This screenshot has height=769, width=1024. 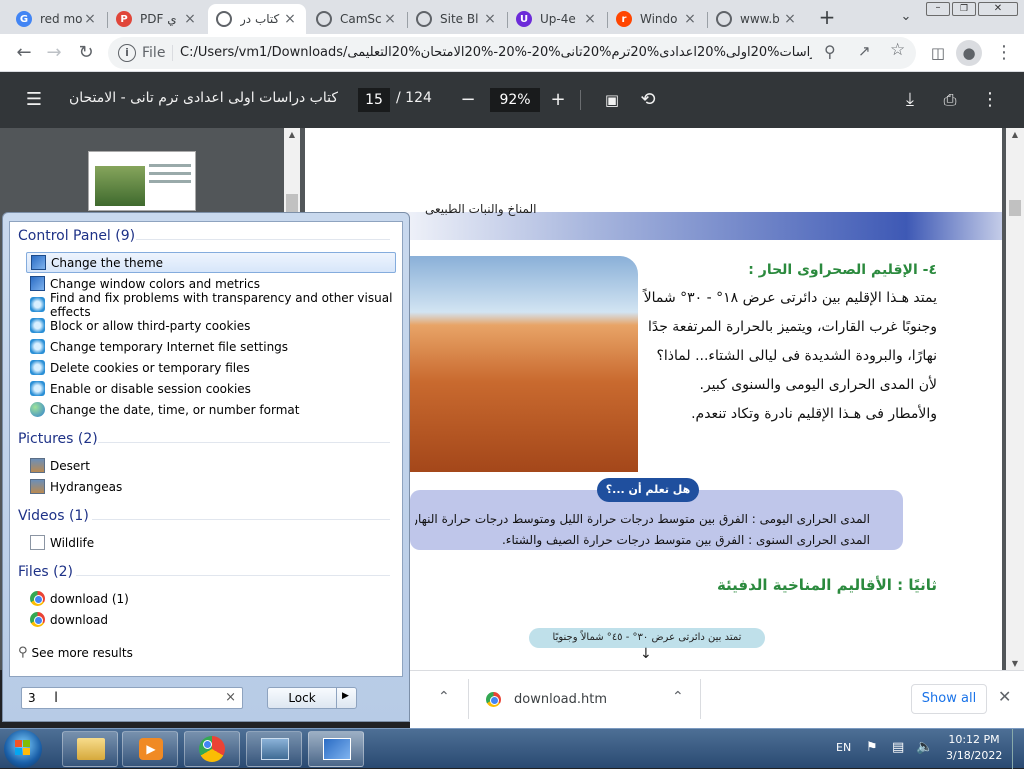 What do you see at coordinates (345, 696) in the screenshot?
I see `lock-arrow-icon: ▶` at bounding box center [345, 696].